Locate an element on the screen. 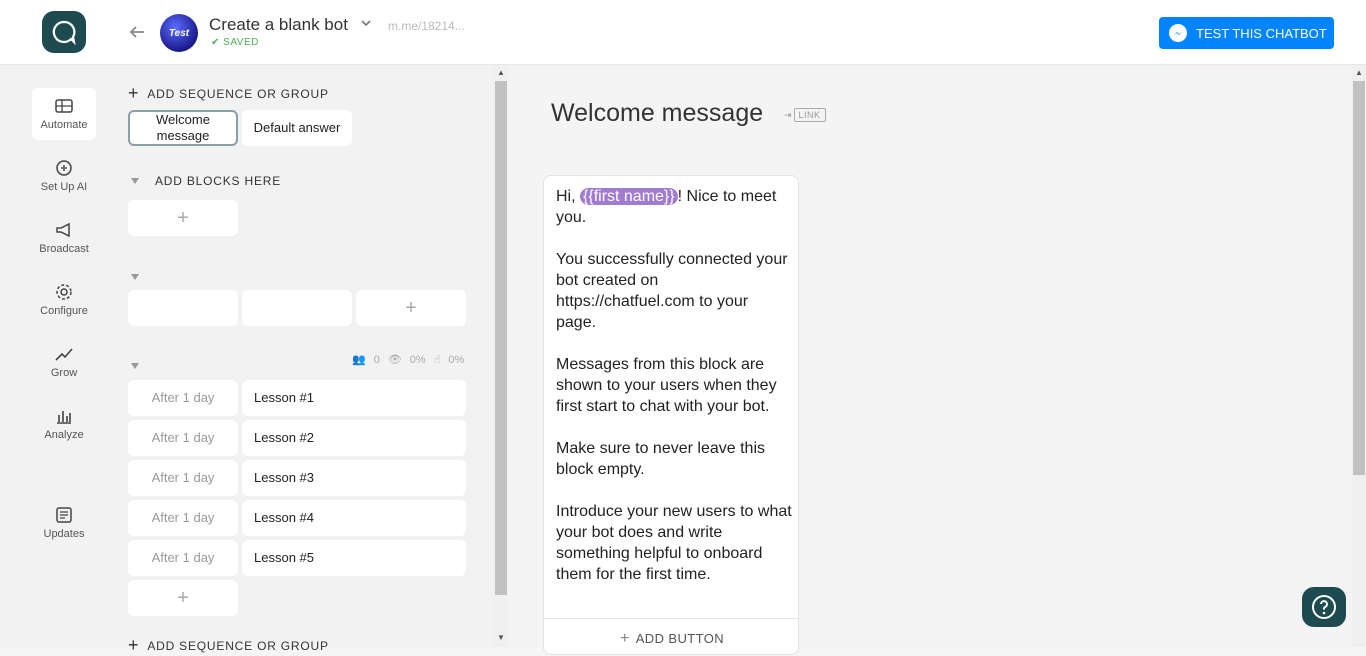 This screenshot has width=1366, height=656. nav-item-updates: Updates is located at coordinates (64, 523).